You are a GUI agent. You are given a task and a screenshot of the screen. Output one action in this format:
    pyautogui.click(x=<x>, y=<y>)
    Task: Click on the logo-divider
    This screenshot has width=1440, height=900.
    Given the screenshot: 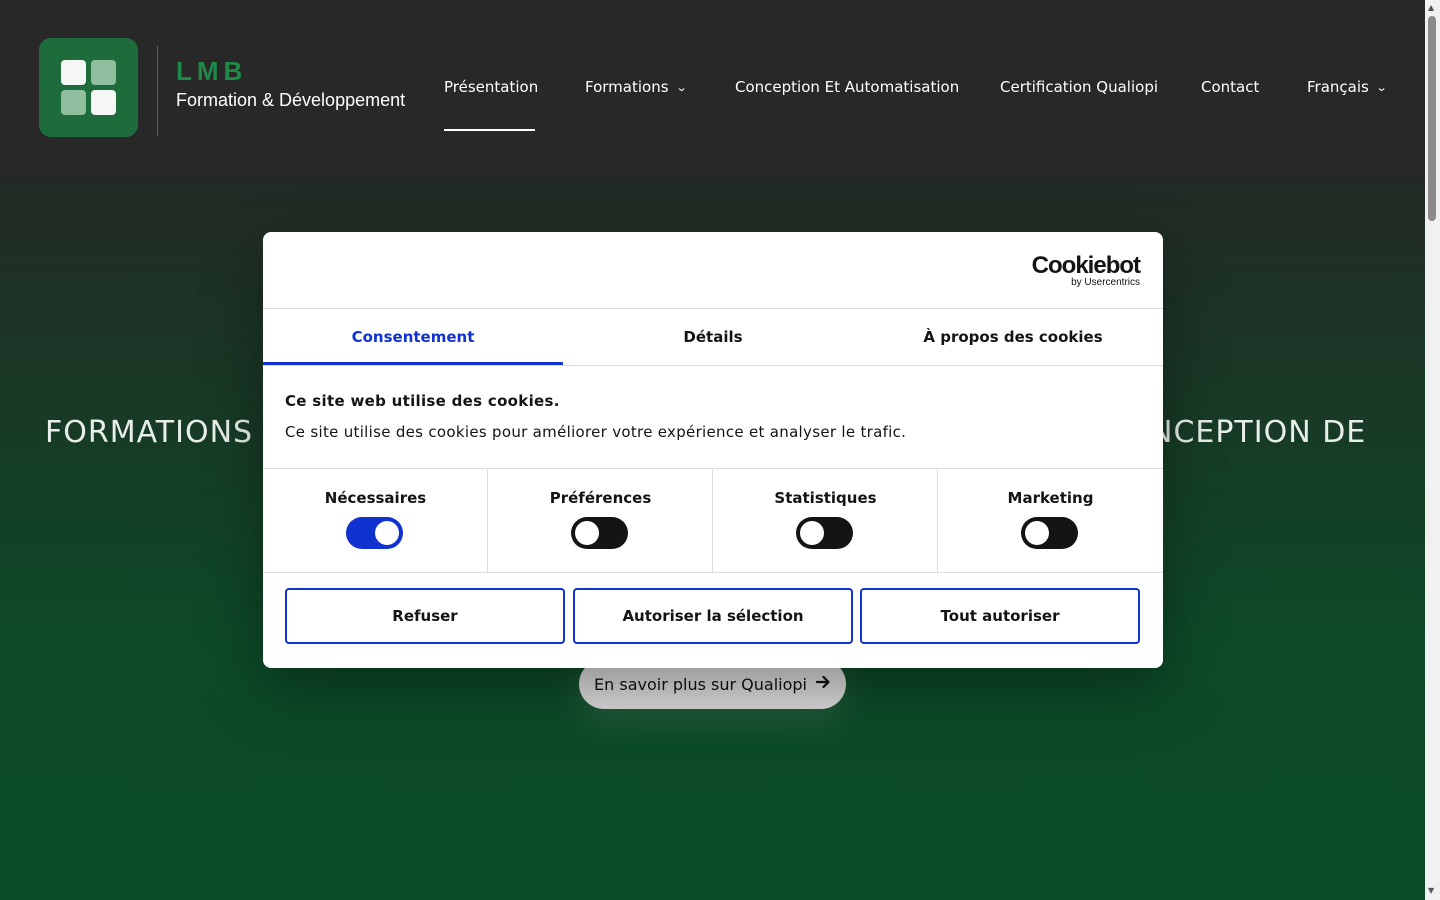 What is the action you would take?
    pyautogui.click(x=157, y=91)
    